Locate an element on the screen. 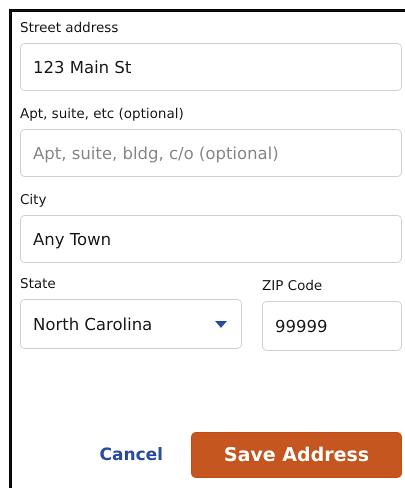 This screenshot has height=488, width=405. save-button: Save Address is located at coordinates (296, 455).